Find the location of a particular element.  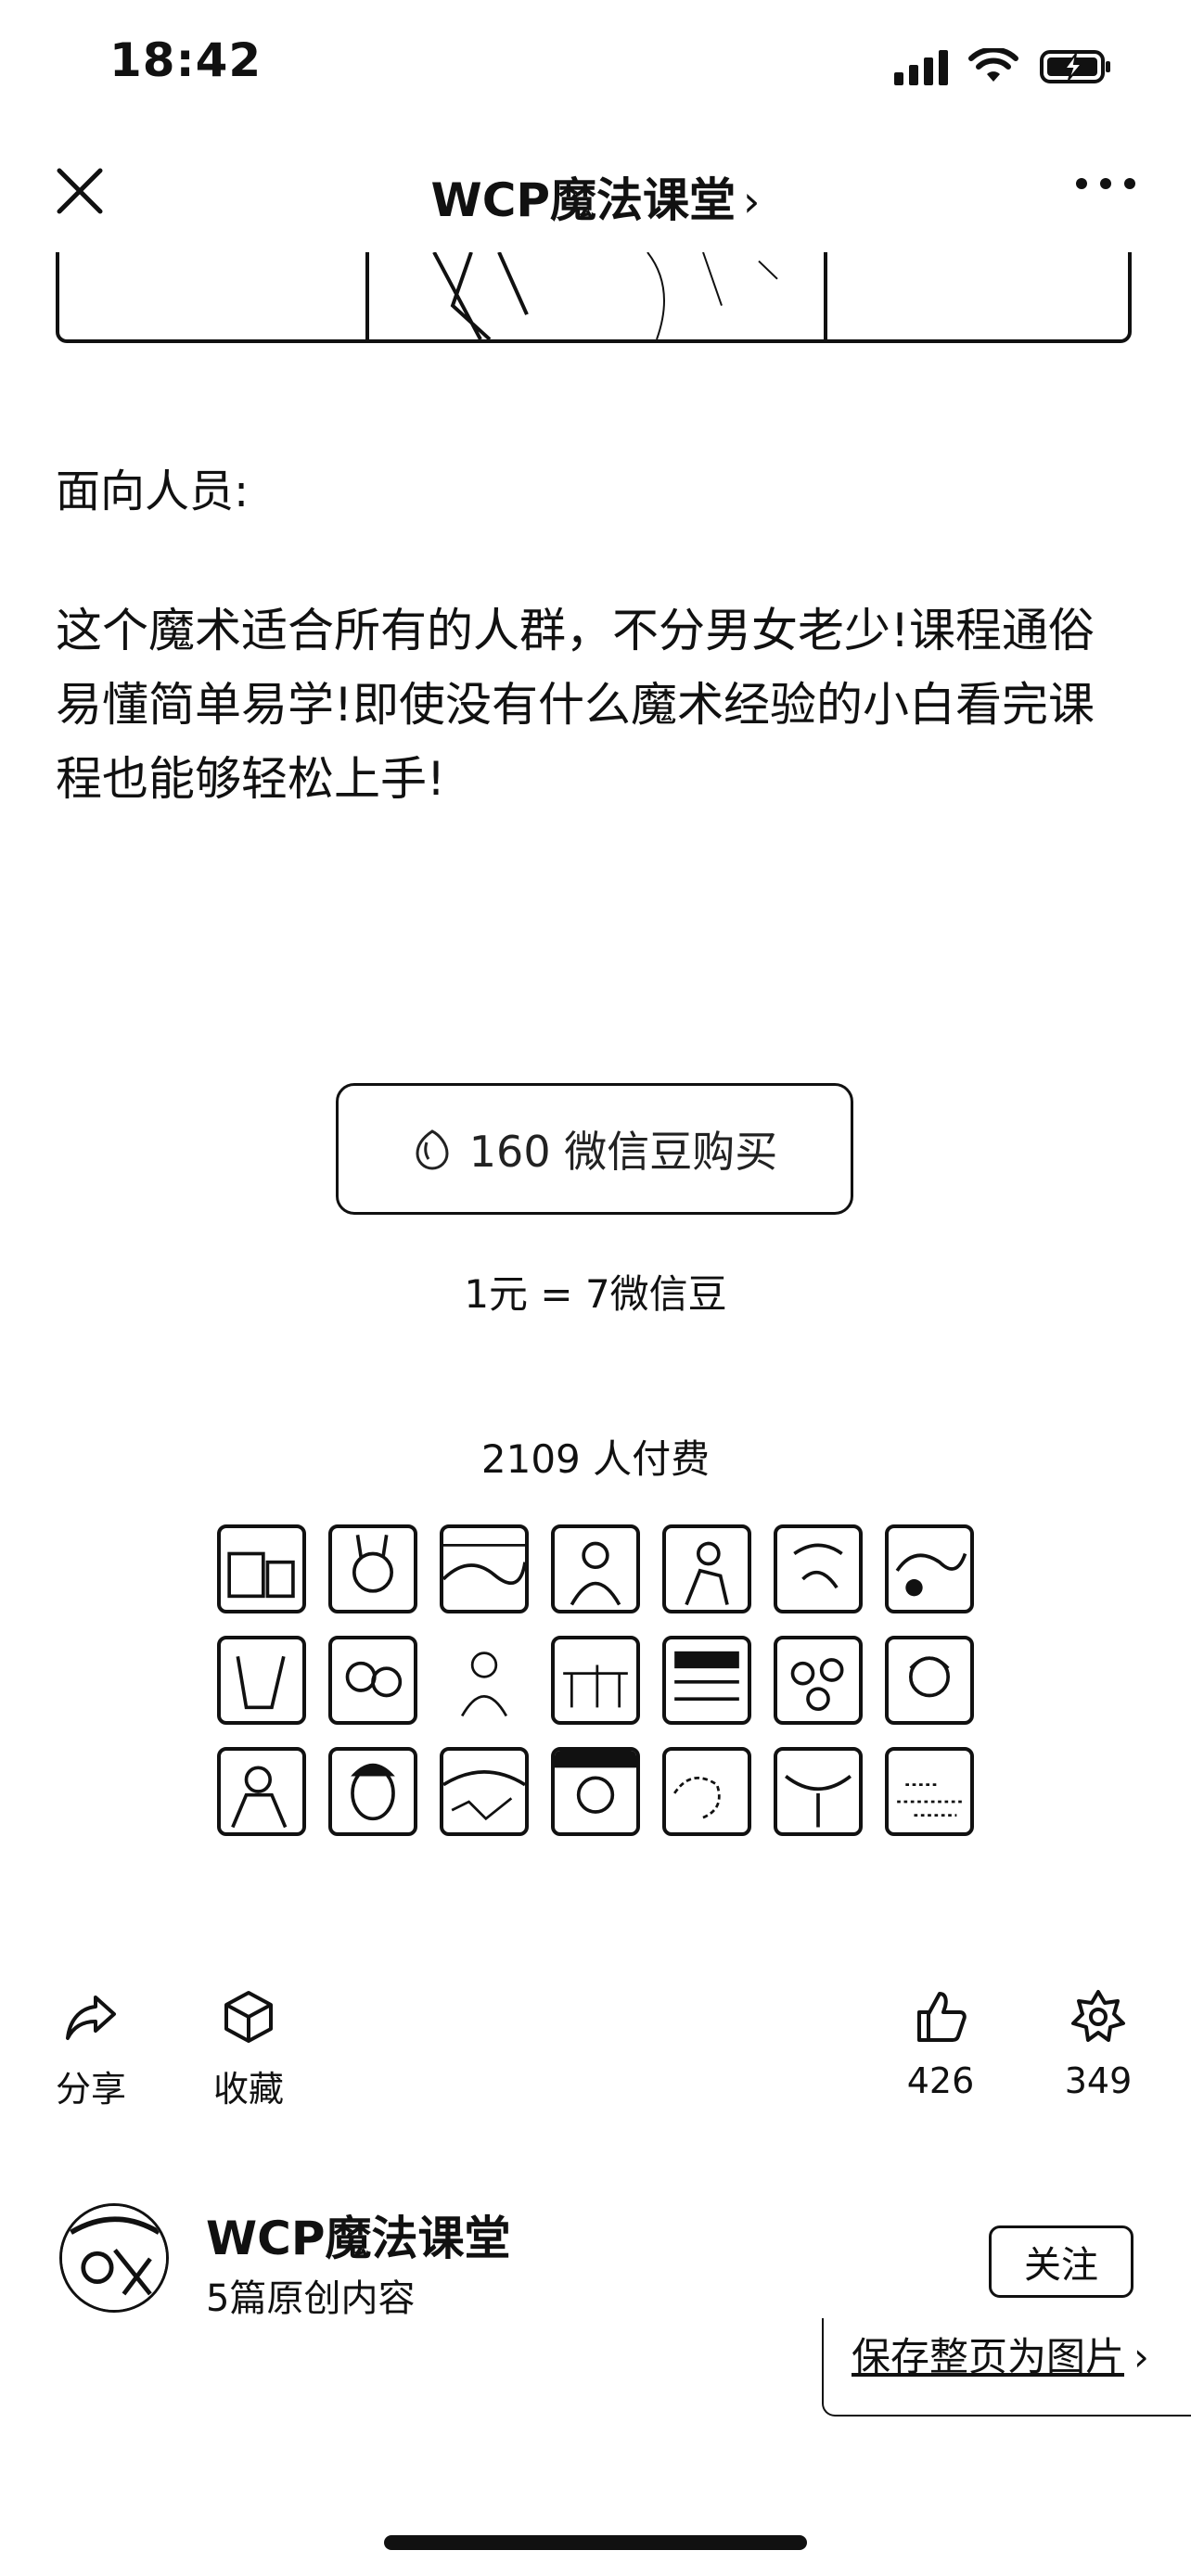

wow-count: 349 is located at coordinates (1099, 2080).